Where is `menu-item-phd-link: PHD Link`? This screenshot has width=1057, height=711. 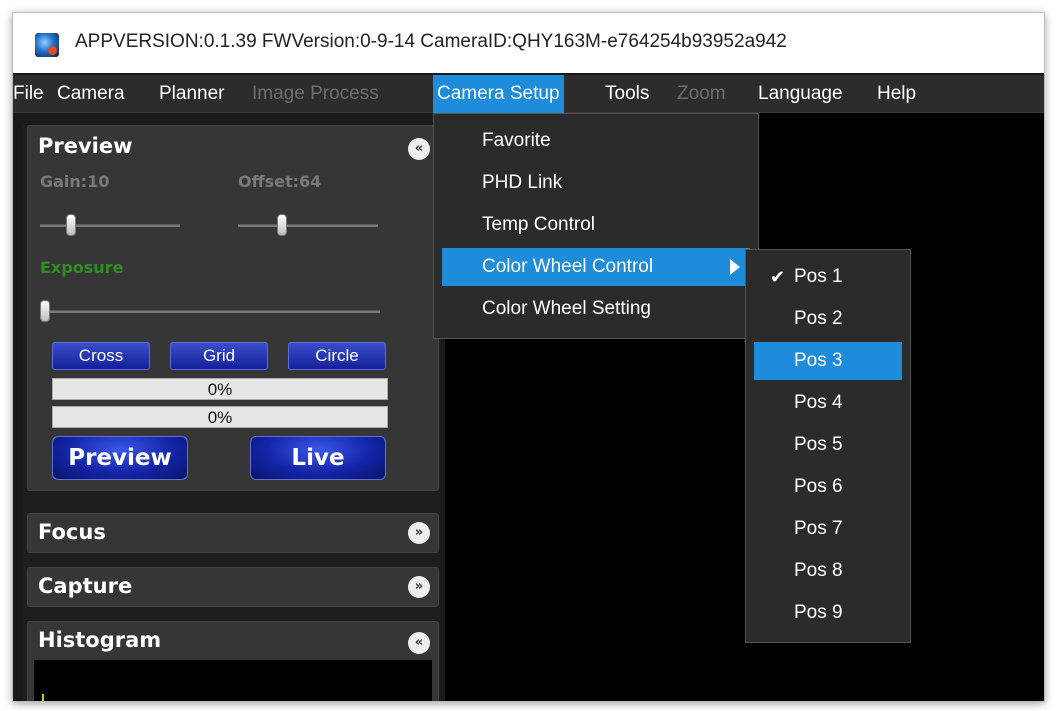 menu-item-phd-link: PHD Link is located at coordinates (596, 183).